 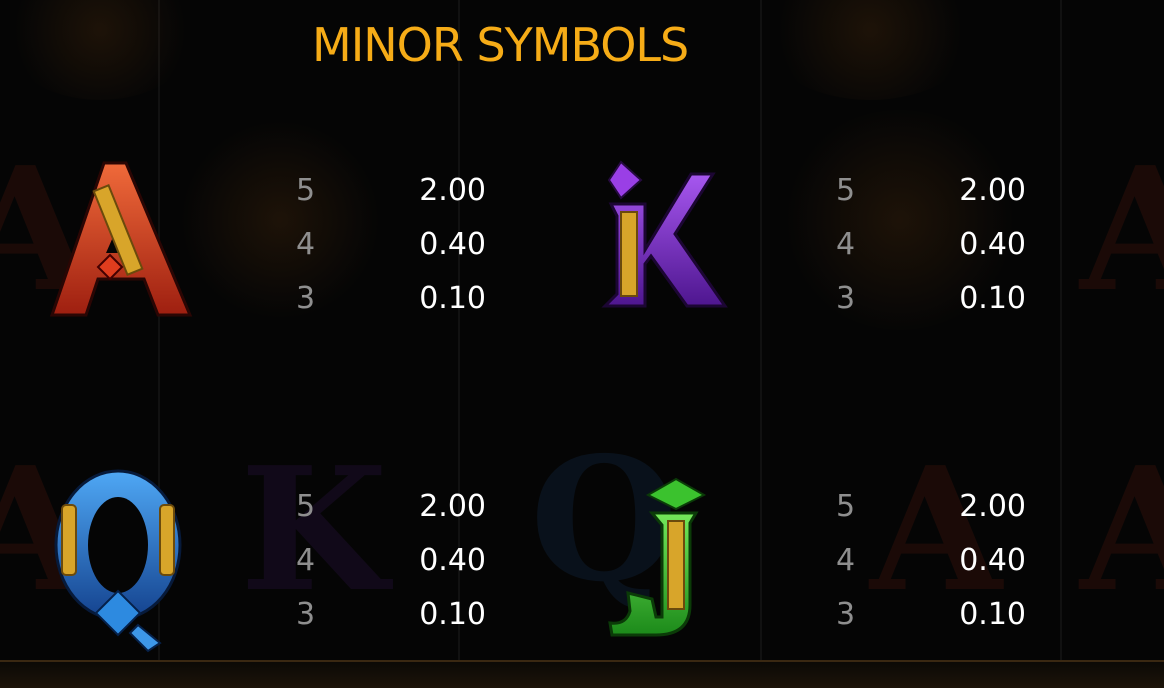 I want to click on symbol-q-icon, so click(x=120, y=562).